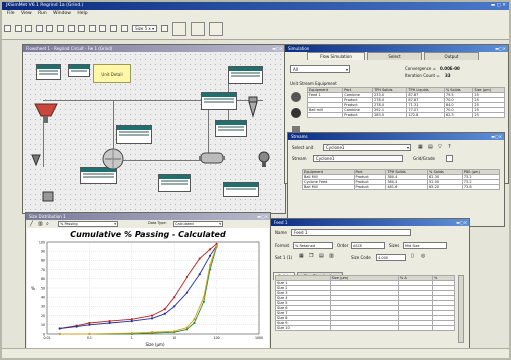 This screenshot has width=511, height=360. Describe the element at coordinates (461, 309) in the screenshot. I see `vertical-scrollbar` at that location.